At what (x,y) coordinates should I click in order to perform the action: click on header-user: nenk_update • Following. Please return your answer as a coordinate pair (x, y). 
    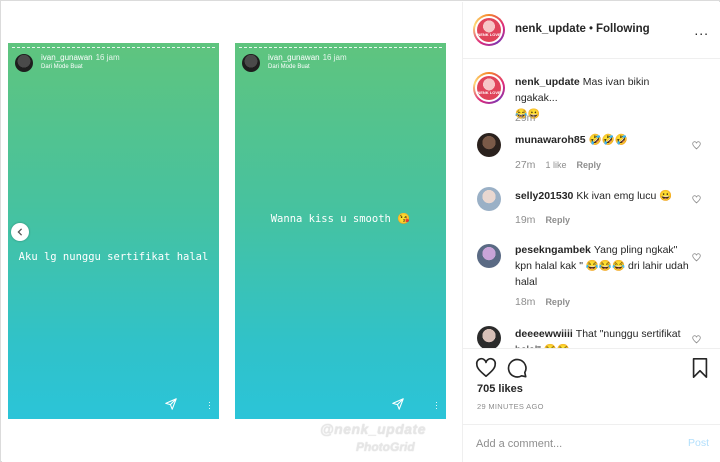
    Looking at the image, I should click on (582, 29).